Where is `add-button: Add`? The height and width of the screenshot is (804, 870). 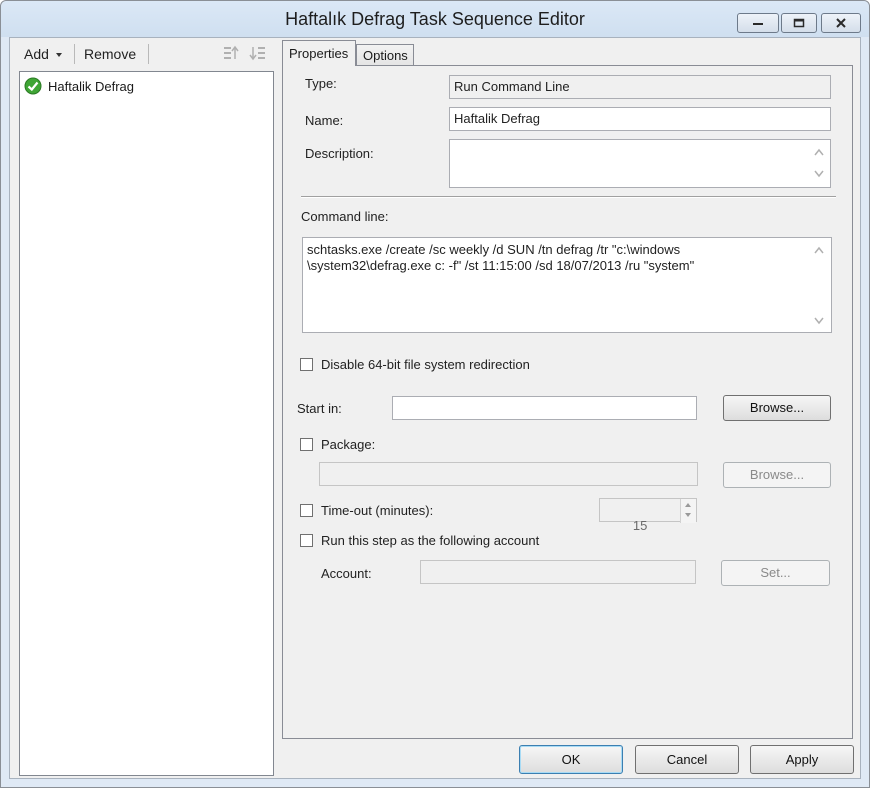 add-button: Add is located at coordinates (43, 54).